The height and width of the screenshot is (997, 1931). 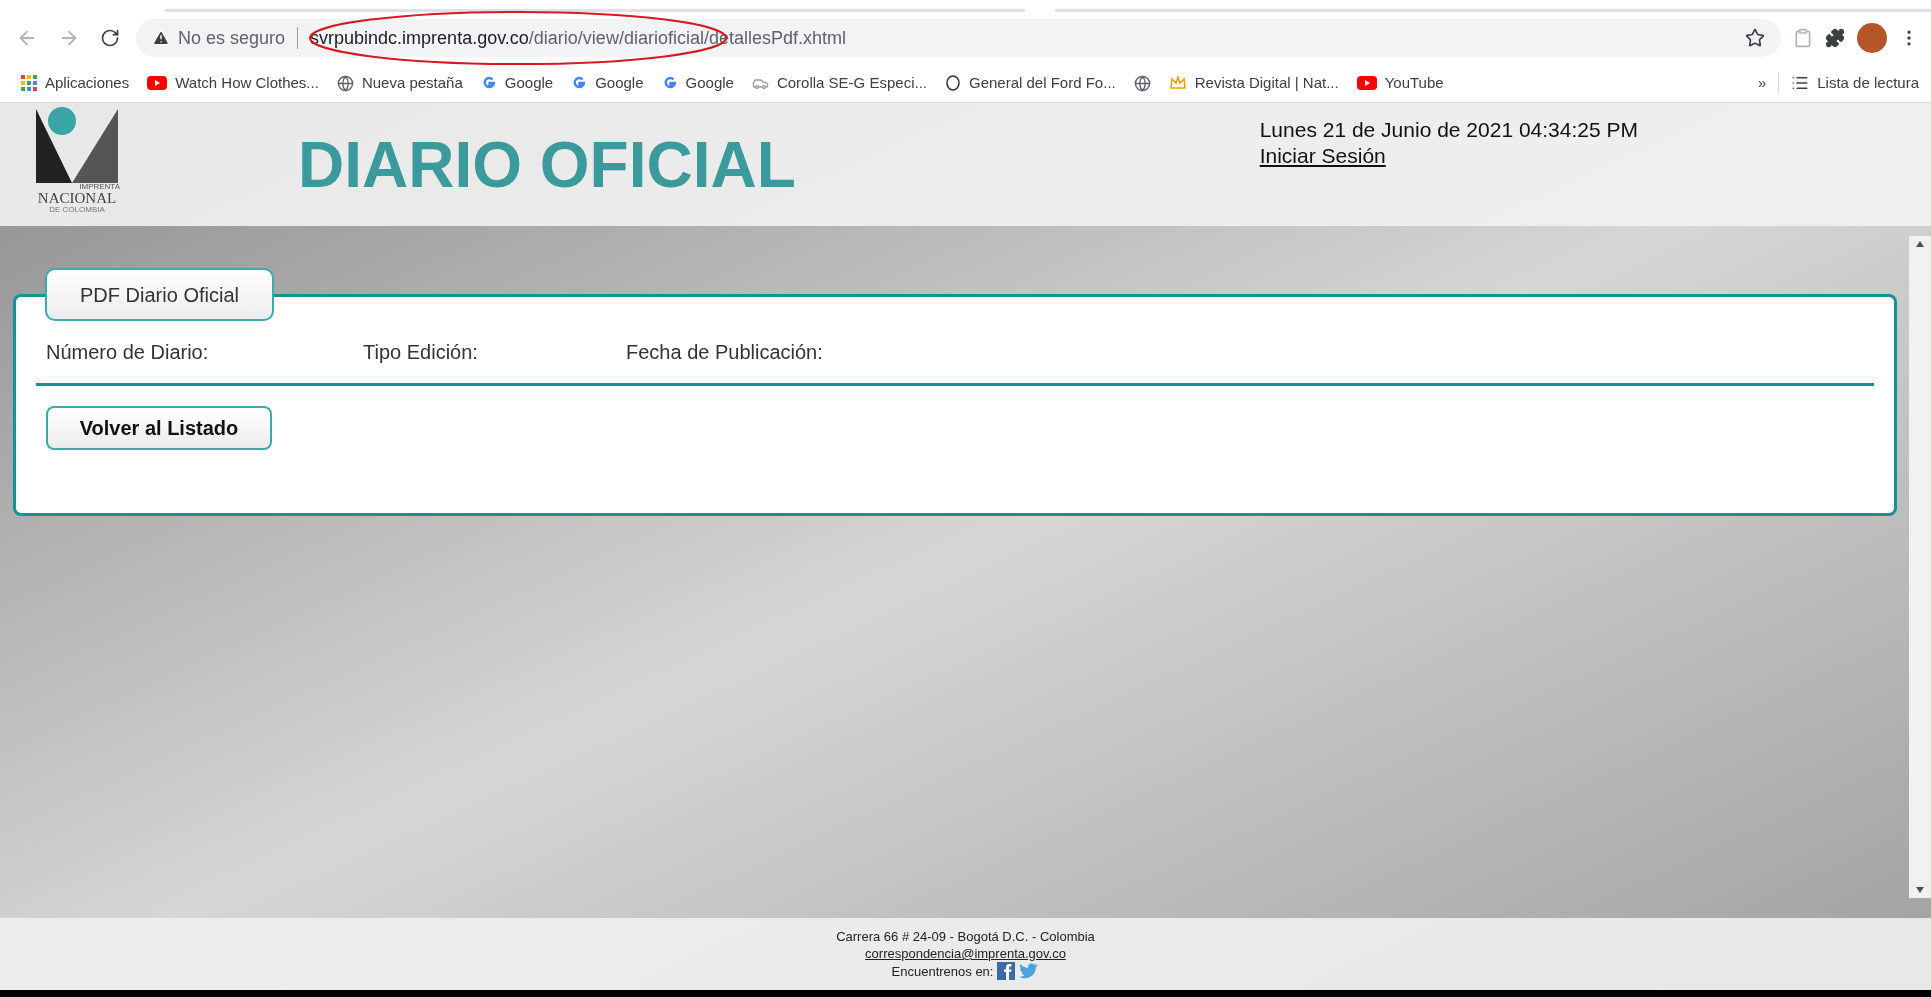 I want to click on profile-avatar, so click(x=1872, y=38).